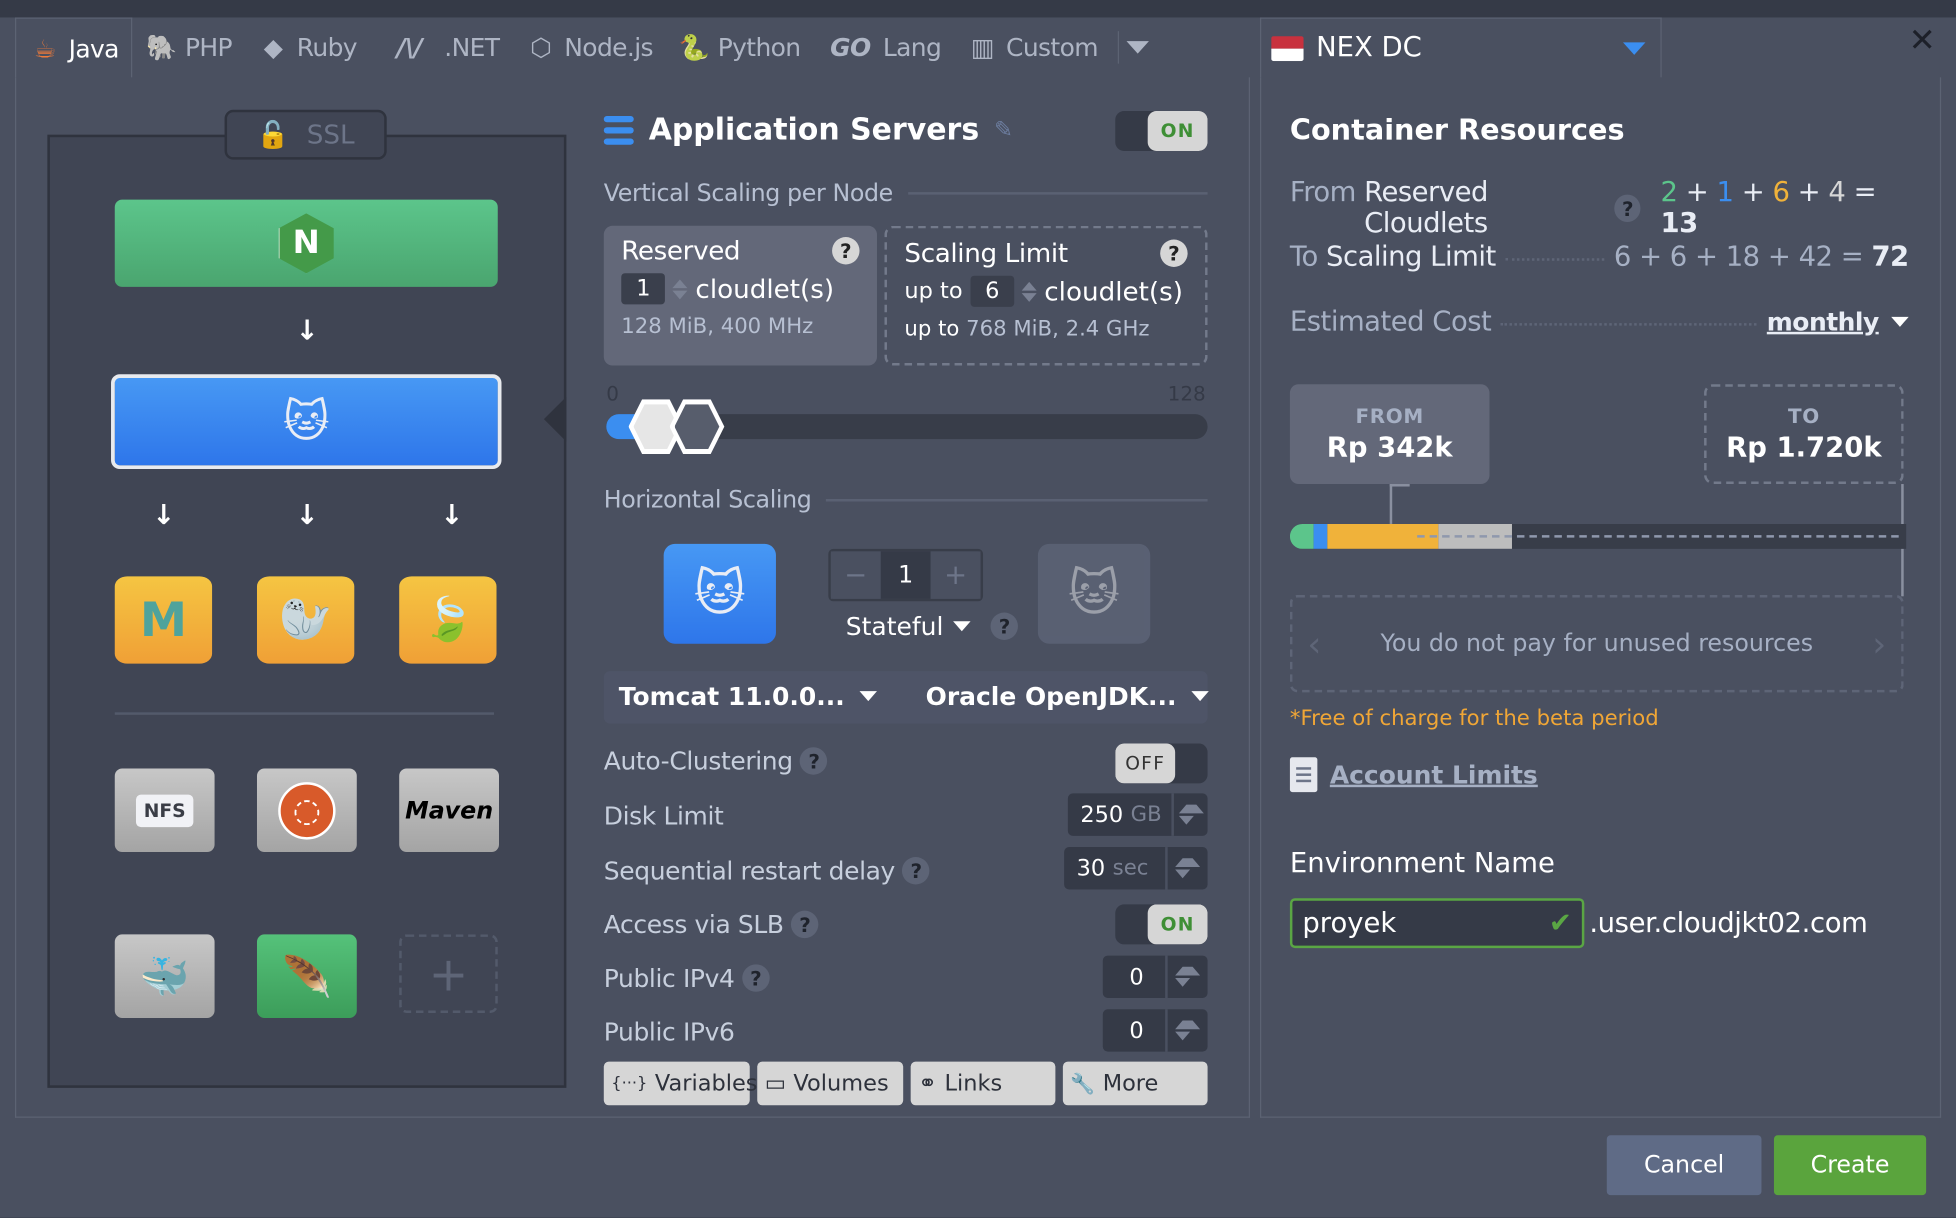 This screenshot has height=1218, width=1956. What do you see at coordinates (1094, 593) in the screenshot?
I see `inactive-node-icon: 🐱` at bounding box center [1094, 593].